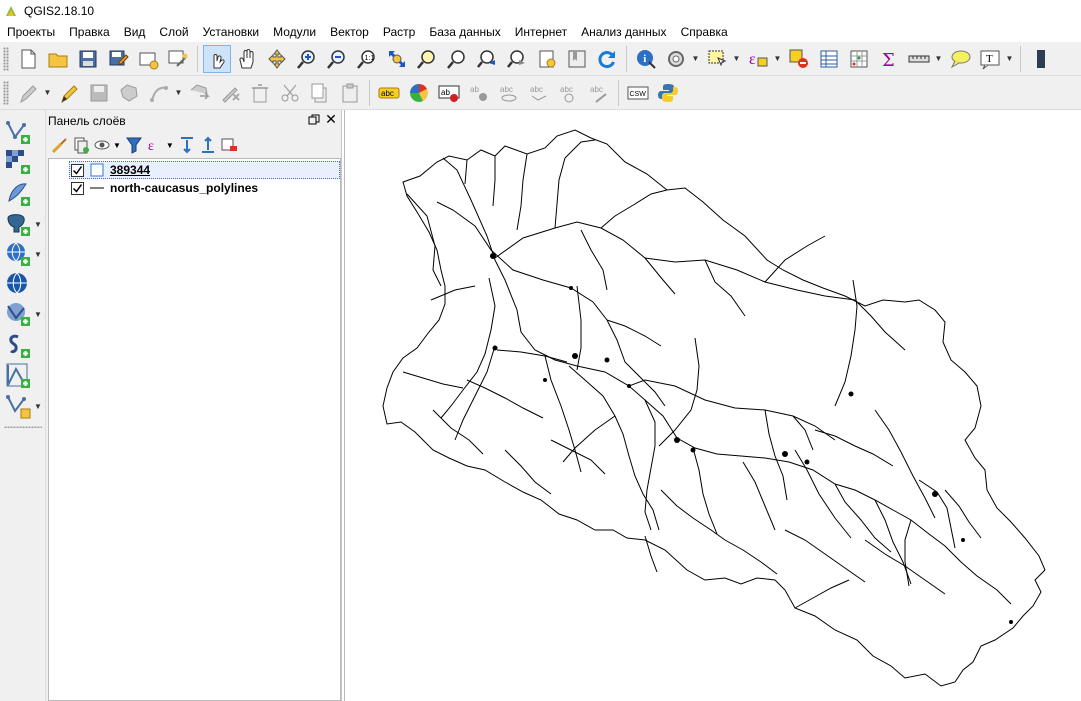  Describe the element at coordinates (668, 93) in the screenshot. I see `python-icon` at that location.